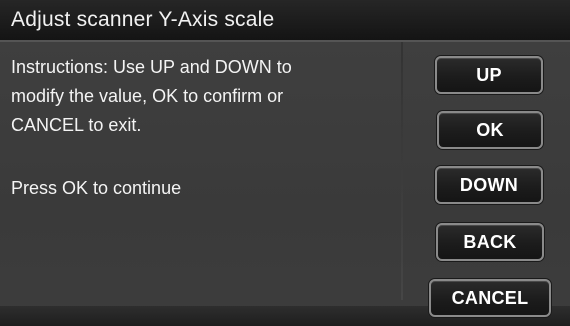 This screenshot has width=570, height=326. Describe the element at coordinates (489, 75) in the screenshot. I see `up-button: UP` at that location.